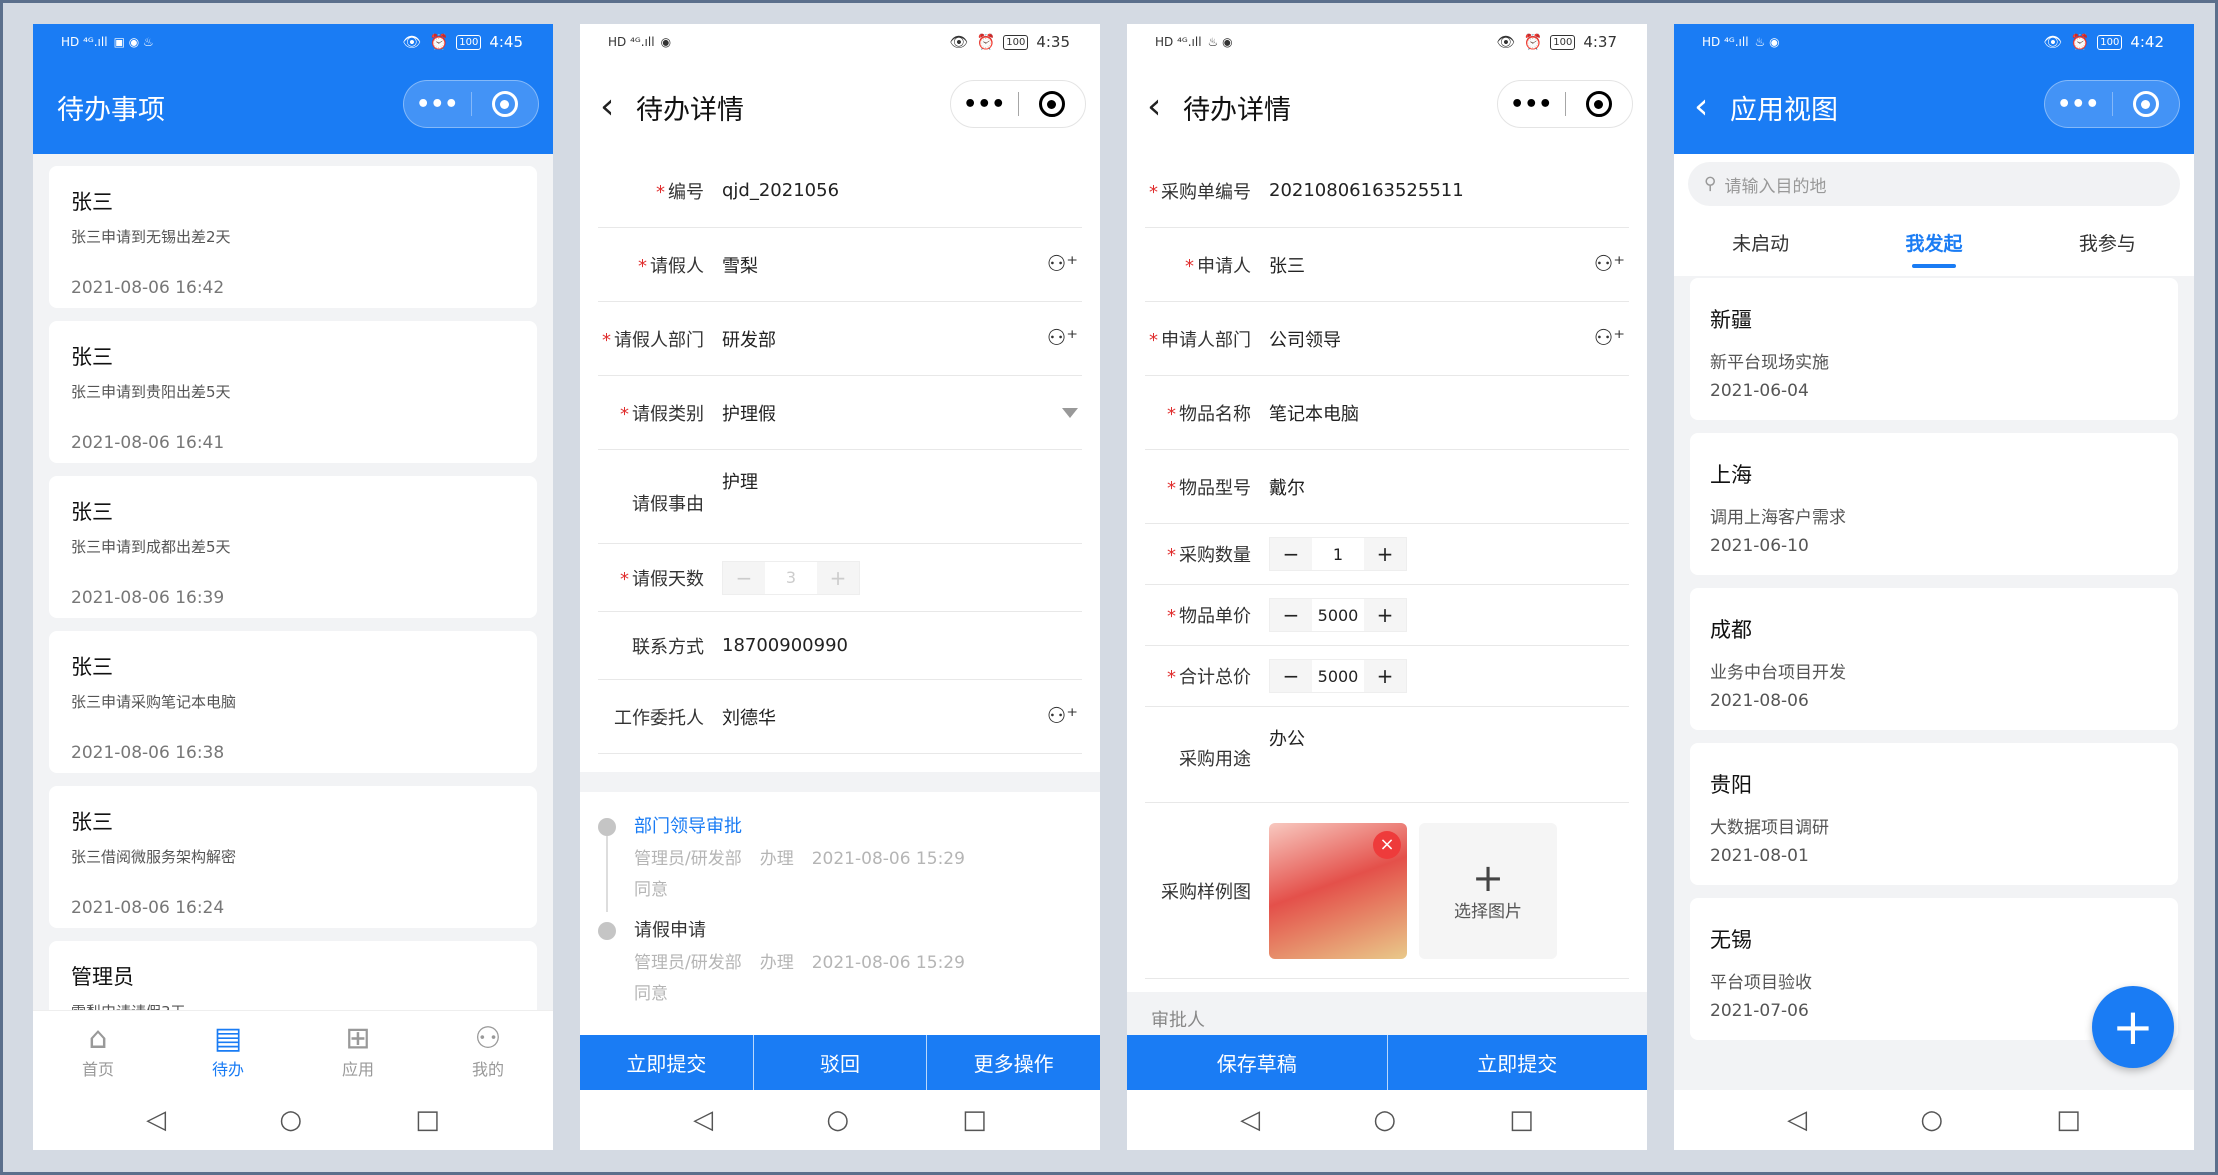 The width and height of the screenshot is (2218, 1175). I want to click on choose-image-button: + 选择图片, so click(1488, 890).